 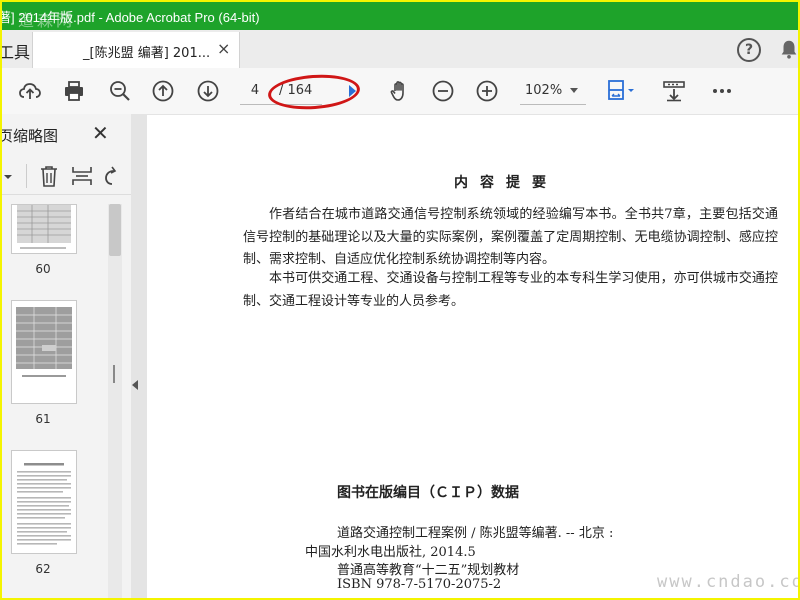 What do you see at coordinates (506, 183) in the screenshot?
I see `content-summary-heading: 内容提要` at bounding box center [506, 183].